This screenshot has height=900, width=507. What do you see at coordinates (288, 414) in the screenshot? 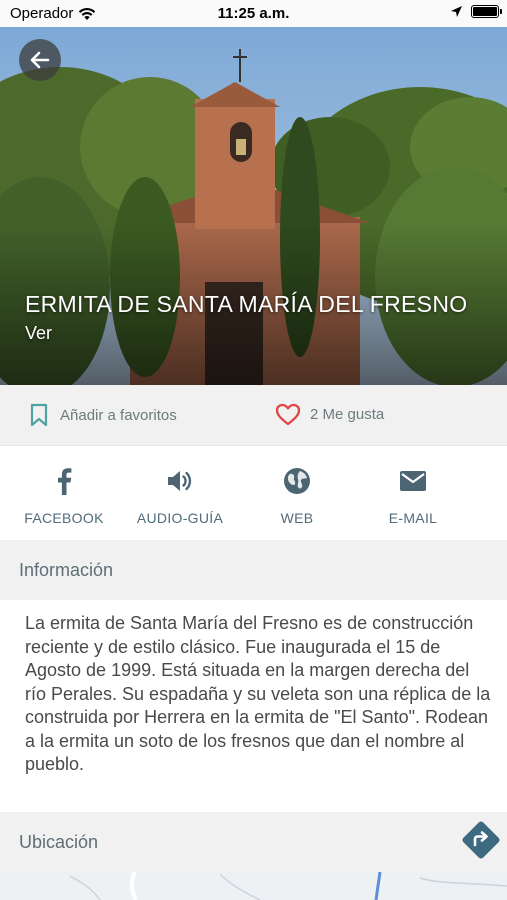
I see `heart-icon` at bounding box center [288, 414].